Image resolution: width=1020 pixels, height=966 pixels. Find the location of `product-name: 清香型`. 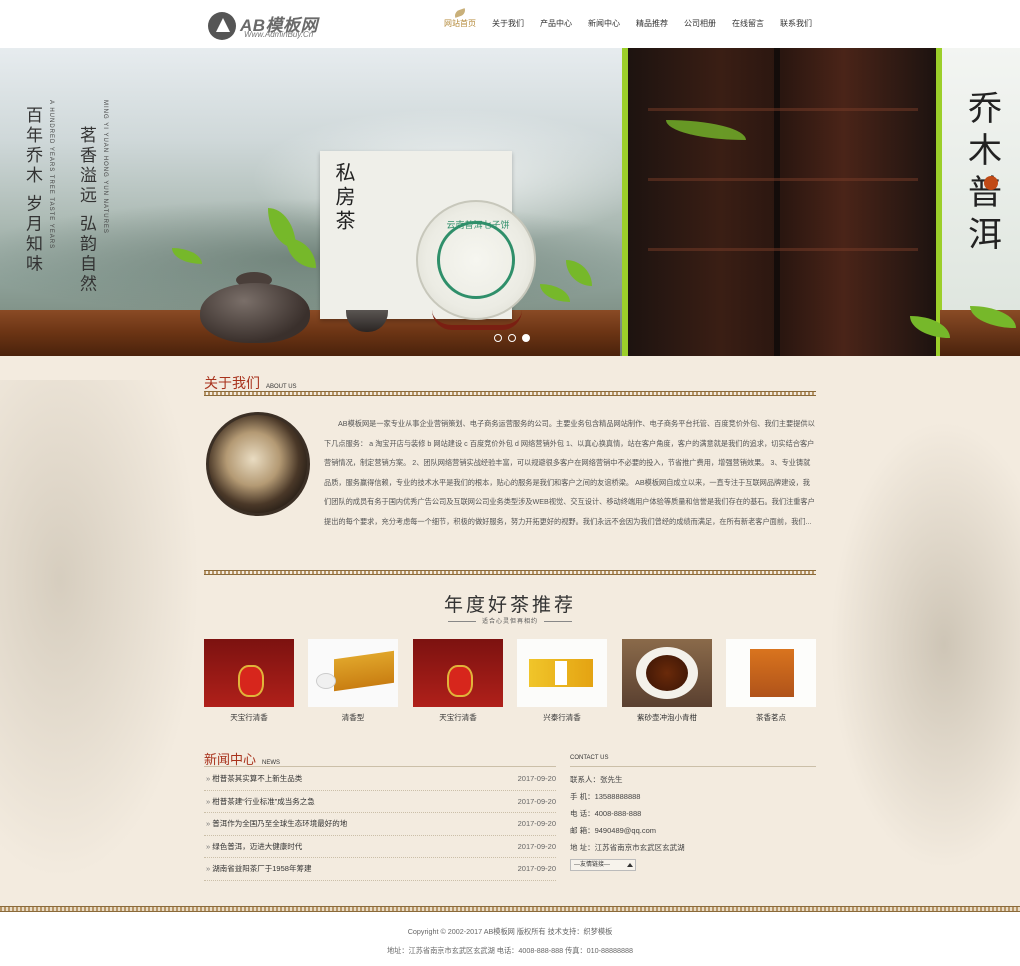

product-name: 清香型 is located at coordinates (353, 717).